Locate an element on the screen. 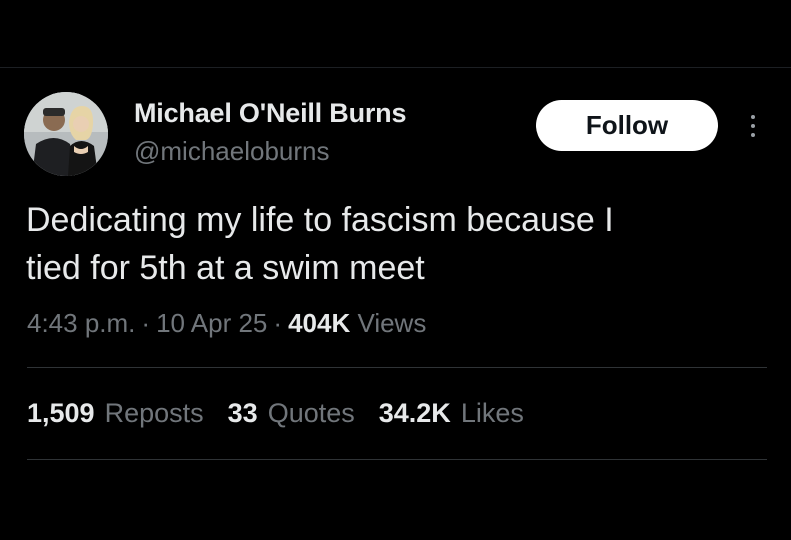 The height and width of the screenshot is (540, 791). avatar is located at coordinates (66, 134).